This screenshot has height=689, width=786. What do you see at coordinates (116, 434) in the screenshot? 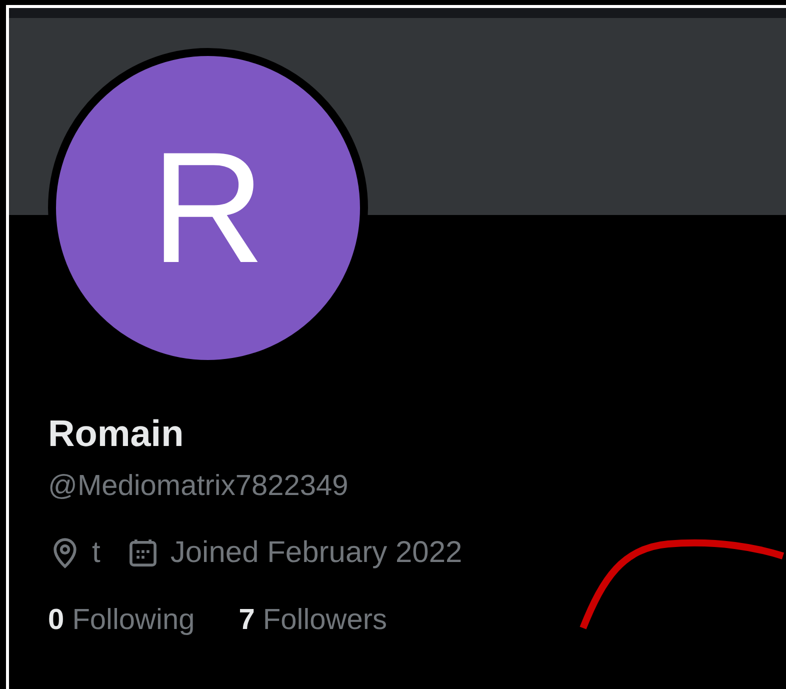
I see `display-name: Romain` at bounding box center [116, 434].